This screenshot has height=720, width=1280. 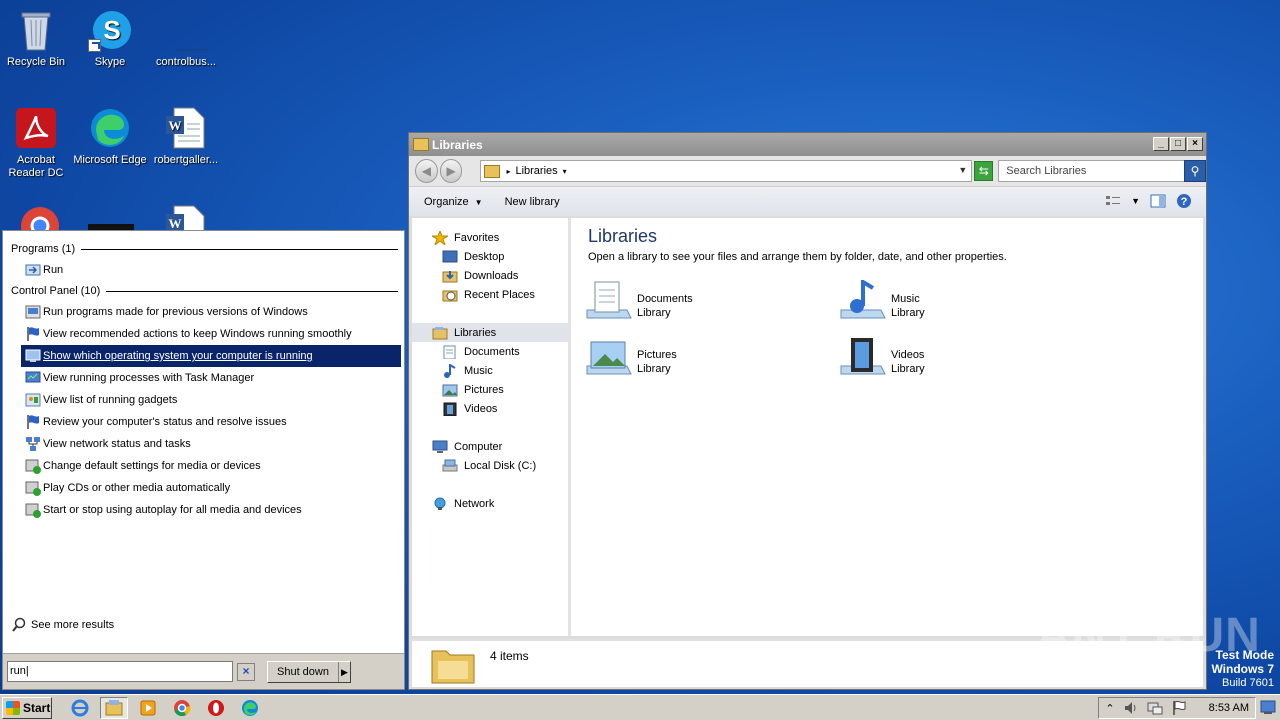 I want to click on taskbar-edge, so click(x=250, y=708).